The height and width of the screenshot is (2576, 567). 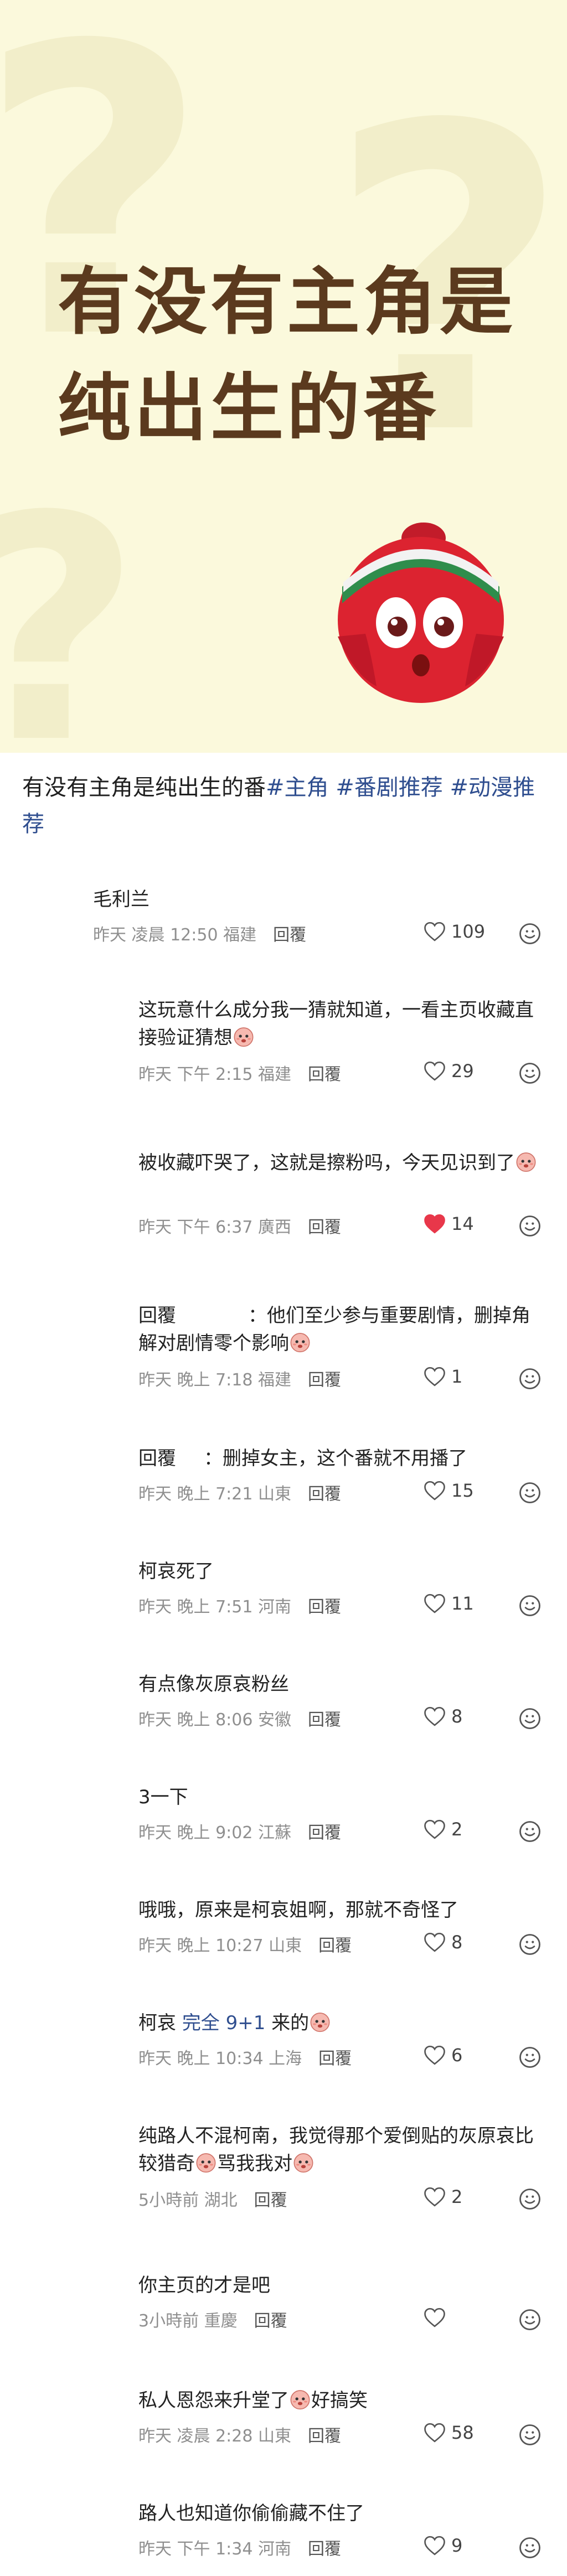 I want to click on comment-location: 重慶, so click(x=221, y=2321).